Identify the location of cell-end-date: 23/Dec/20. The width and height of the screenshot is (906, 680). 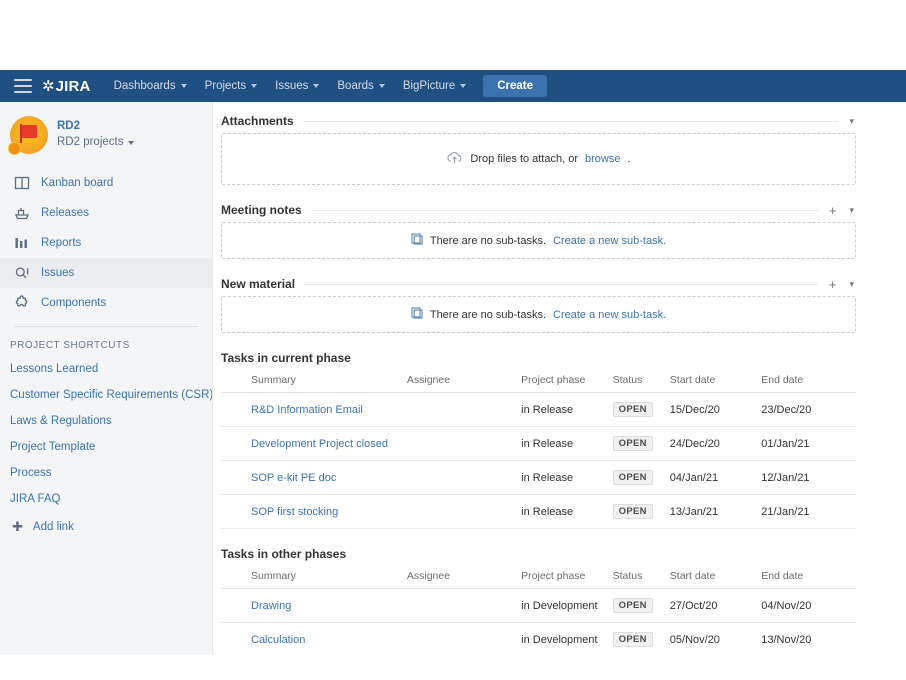
(806, 409).